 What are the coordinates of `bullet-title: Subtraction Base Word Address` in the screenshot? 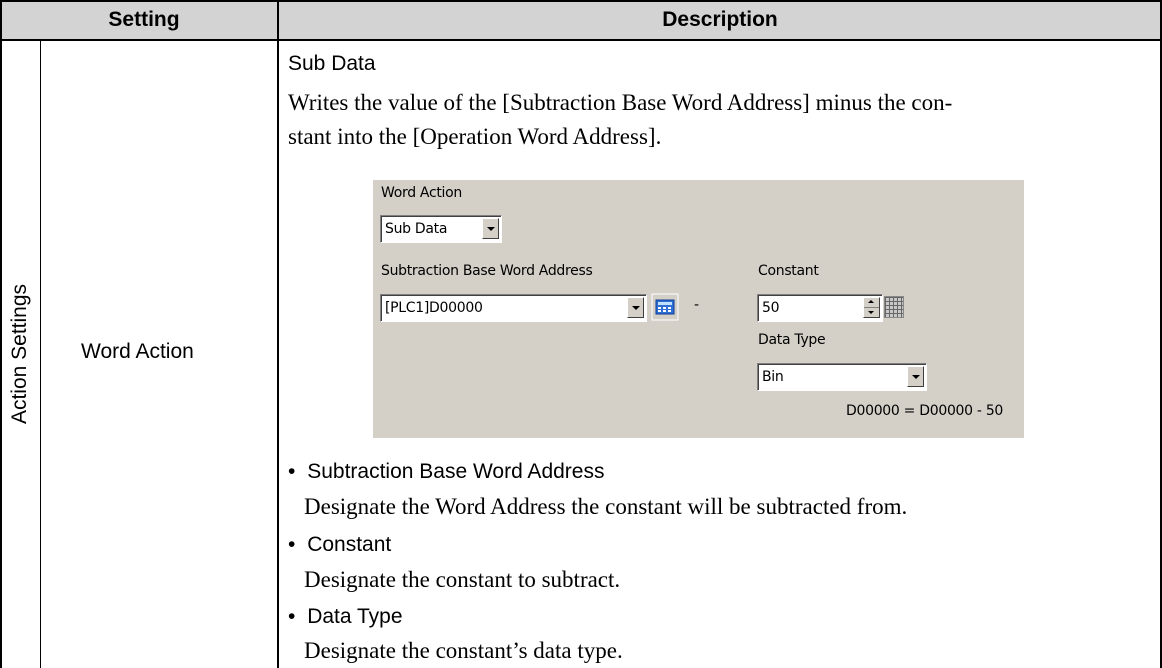 It's located at (456, 471).